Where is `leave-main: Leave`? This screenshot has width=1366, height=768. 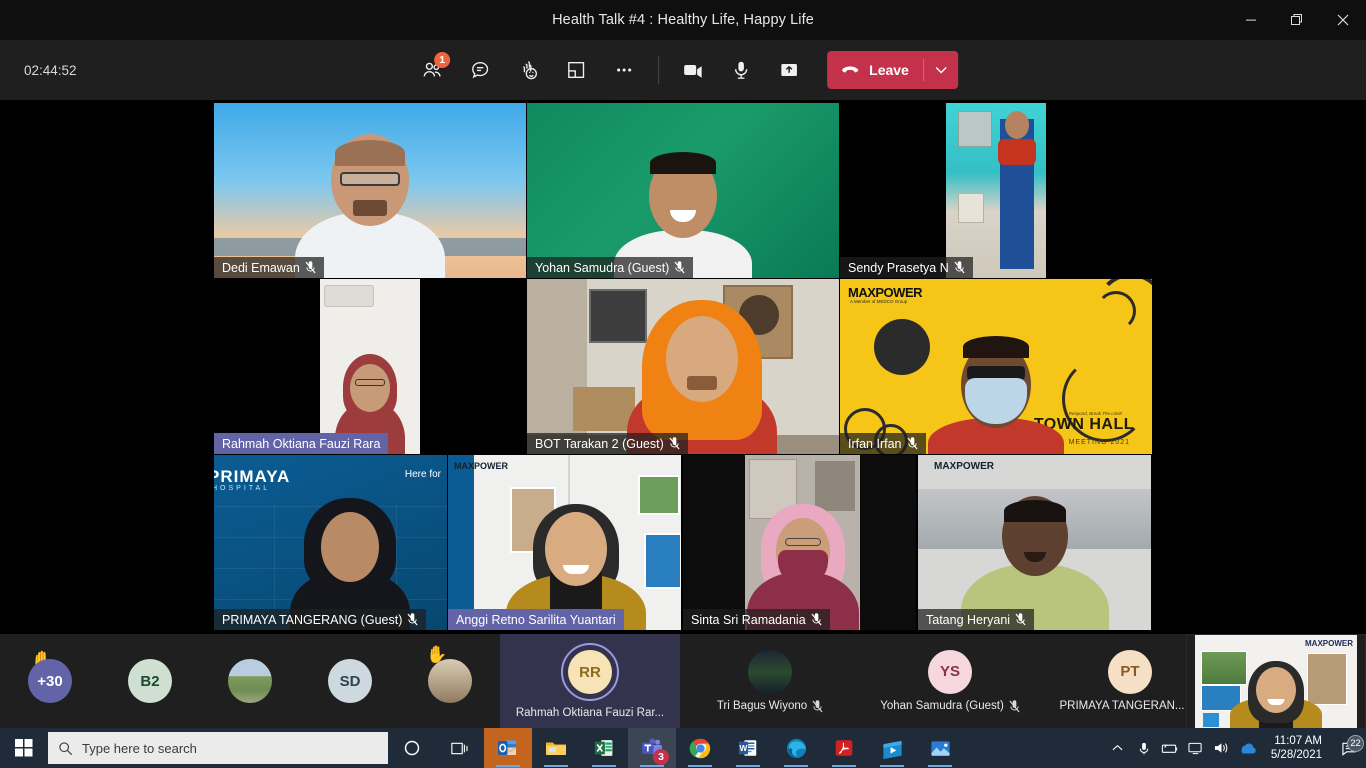
leave-main: Leave is located at coordinates (875, 70).